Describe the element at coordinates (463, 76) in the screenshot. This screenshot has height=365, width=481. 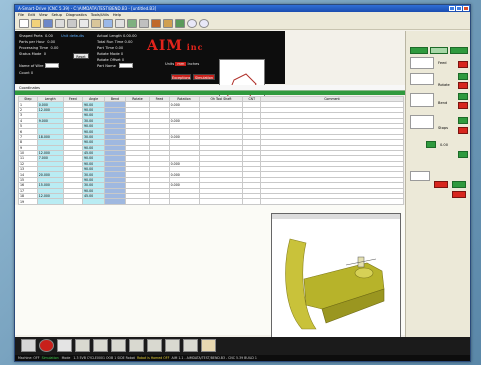
I see `rotate-plus-button` at that location.